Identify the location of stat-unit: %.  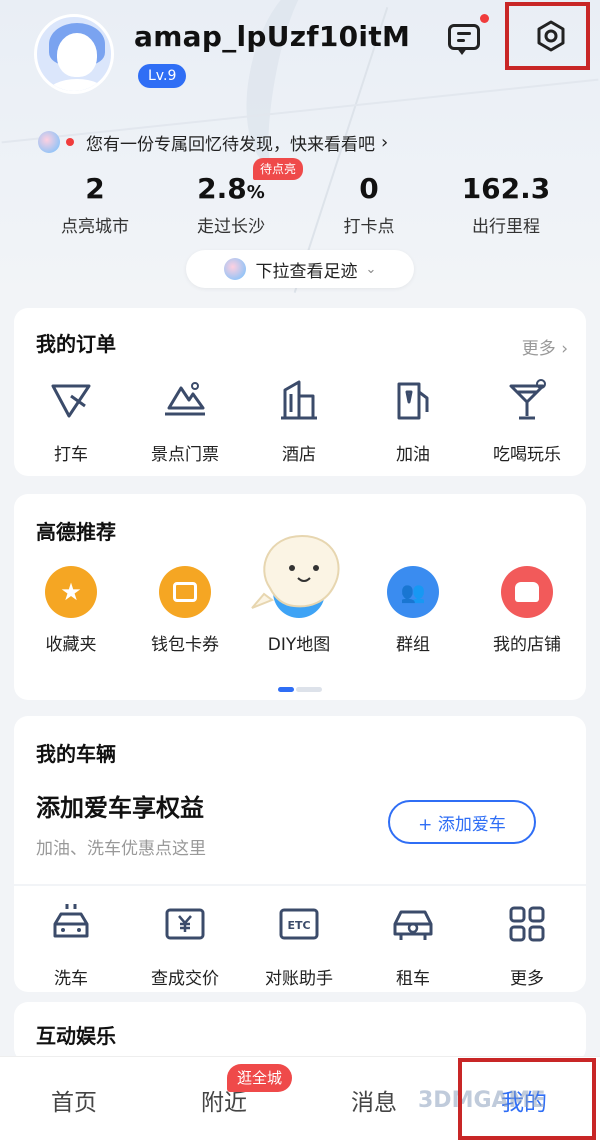
(255, 192).